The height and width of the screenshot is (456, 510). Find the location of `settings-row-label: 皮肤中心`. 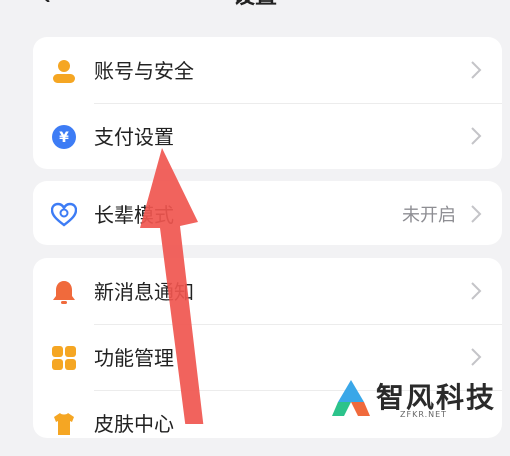

settings-row-label: 皮肤中心 is located at coordinates (134, 424).